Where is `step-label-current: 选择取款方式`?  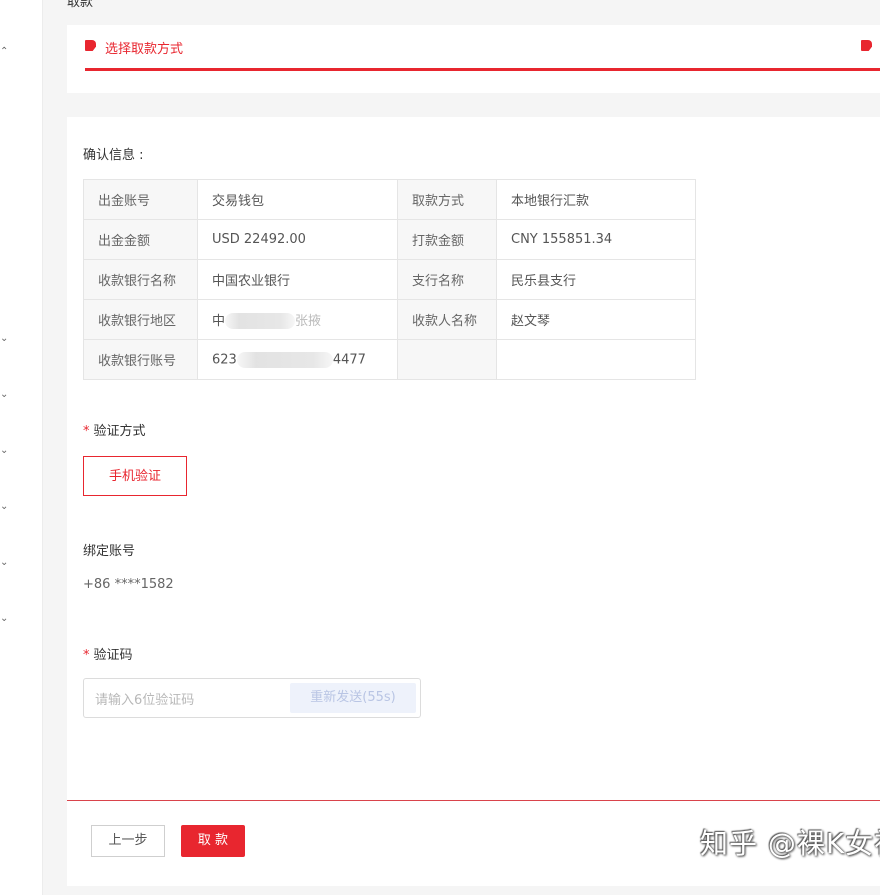
step-label-current: 选择取款方式 is located at coordinates (144, 49).